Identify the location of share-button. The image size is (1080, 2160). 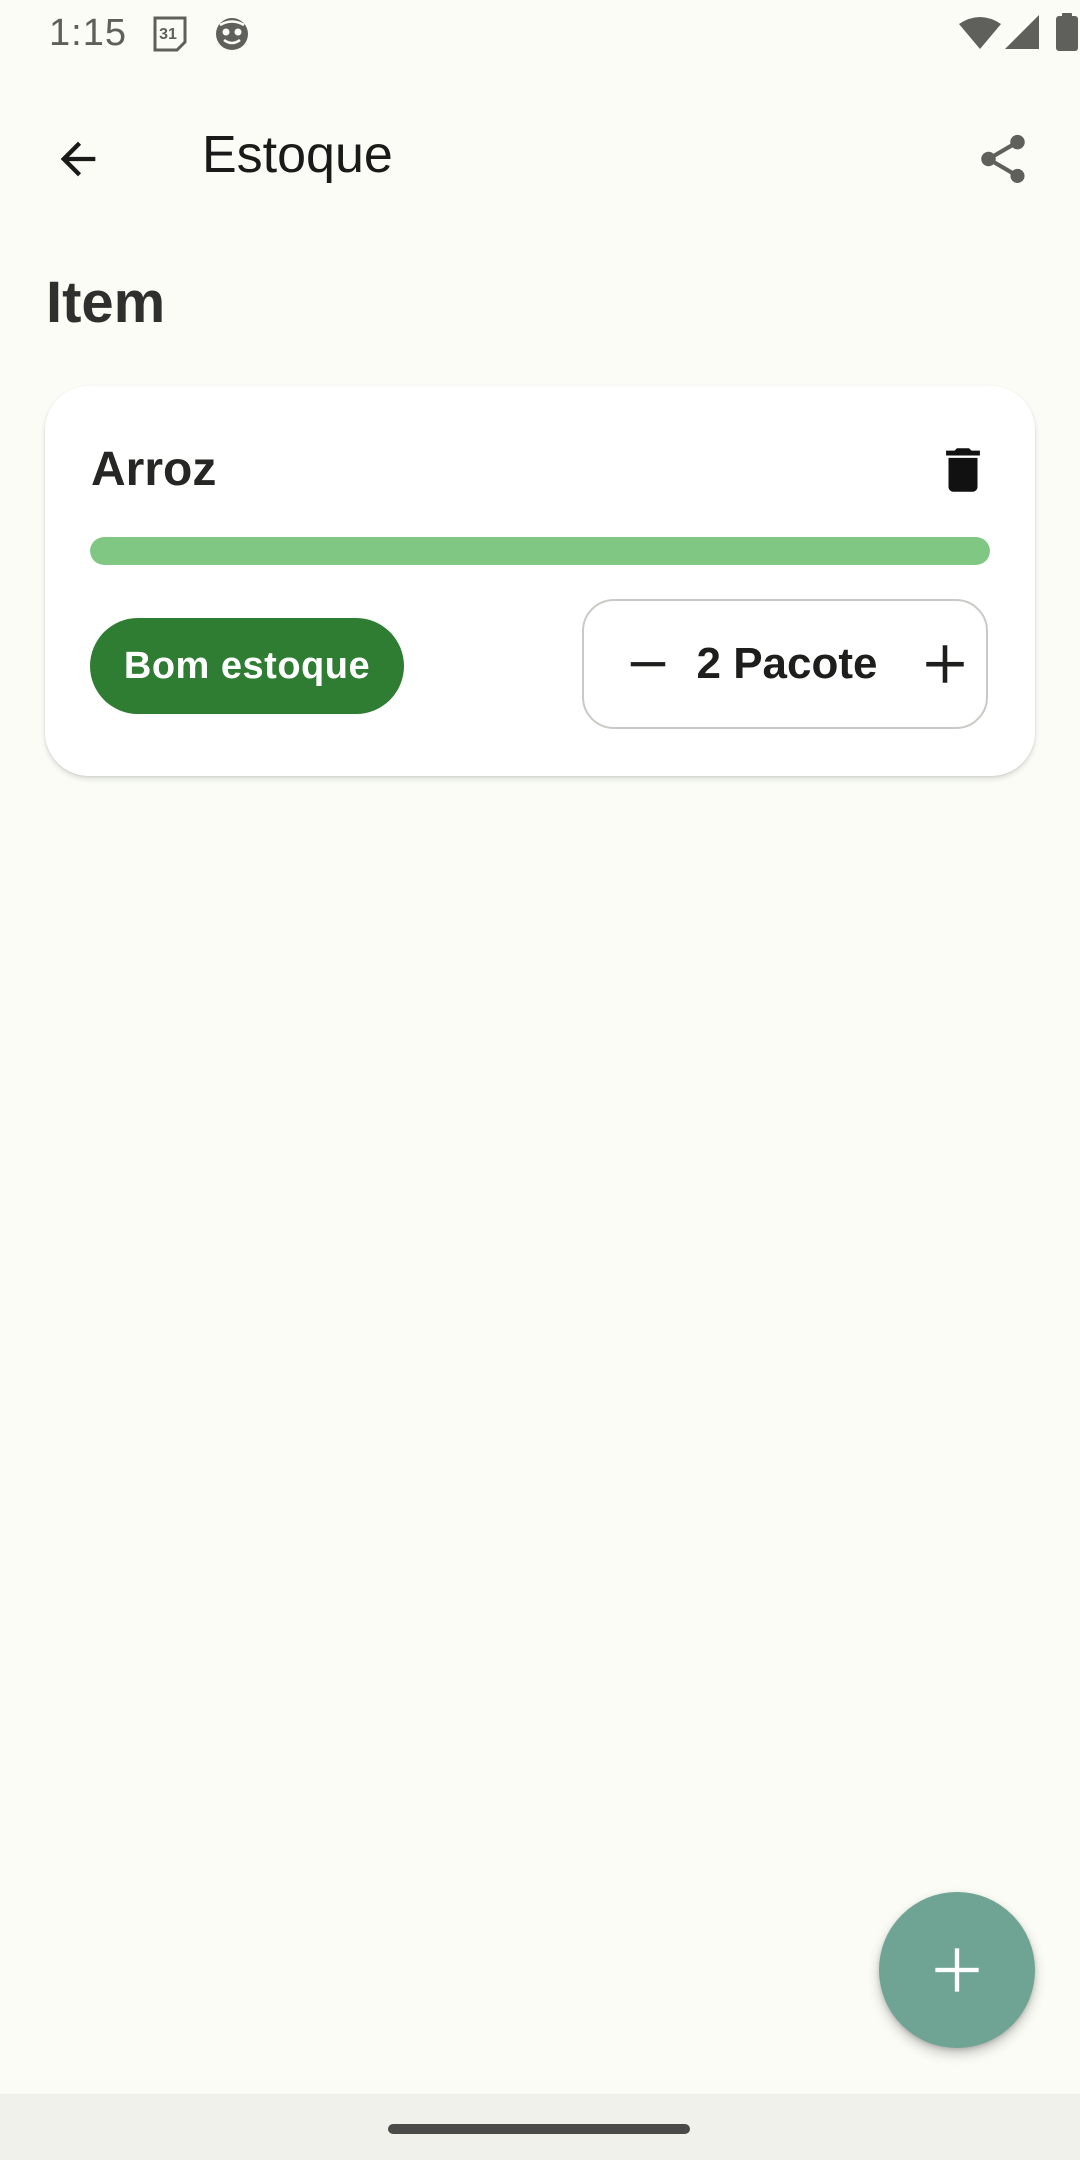
(1003, 159).